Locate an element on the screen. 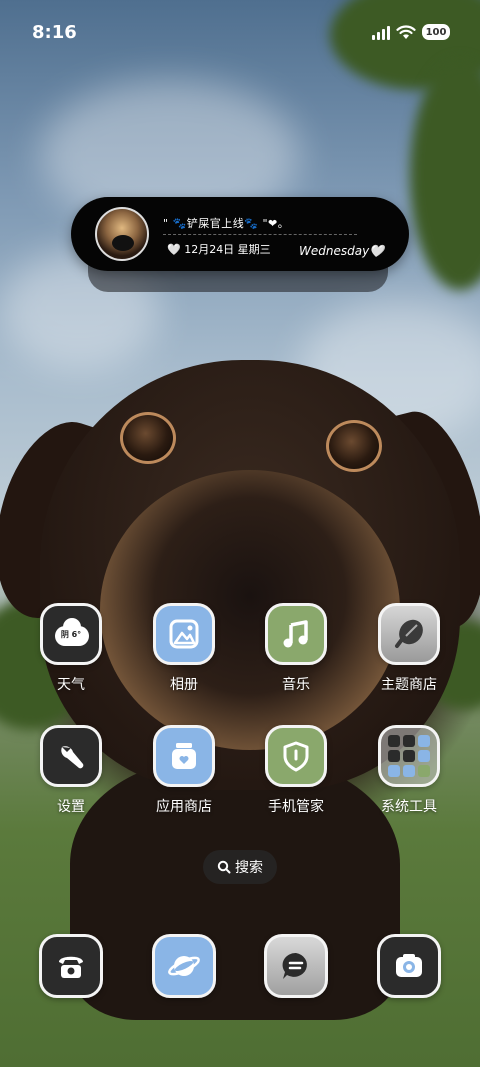  signal-icon is located at coordinates (381, 32).